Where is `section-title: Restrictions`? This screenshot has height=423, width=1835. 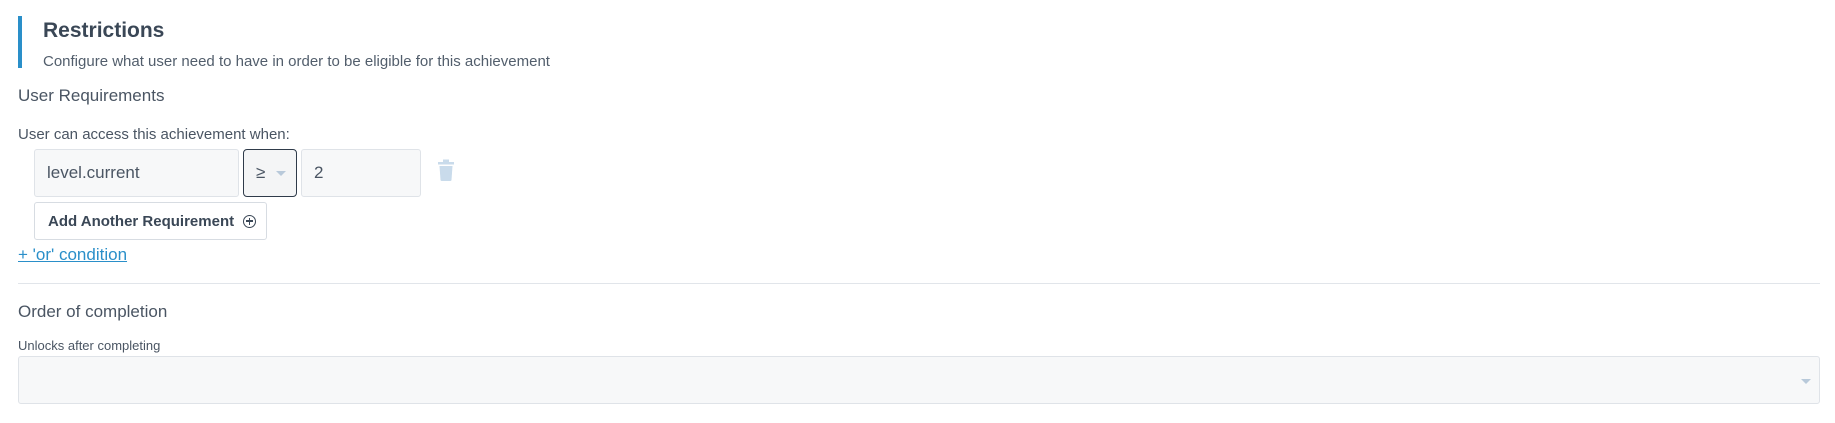 section-title: Restrictions is located at coordinates (104, 30).